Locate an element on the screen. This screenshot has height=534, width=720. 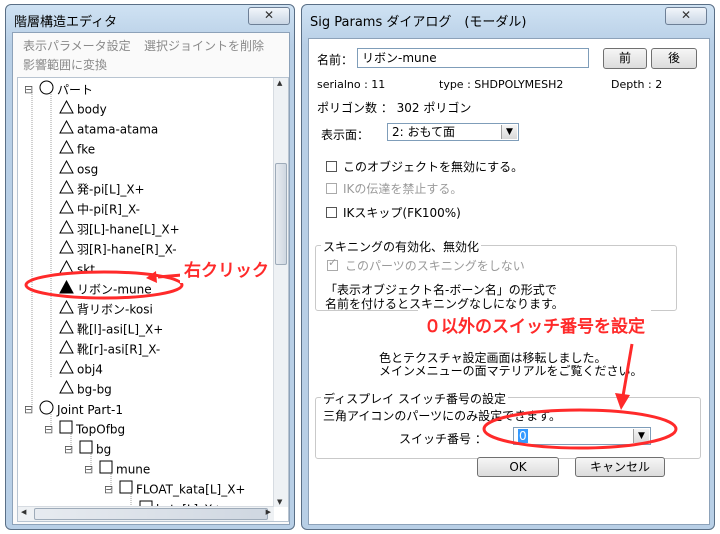
dialog-close-button: ✕ is located at coordinates (686, 16).